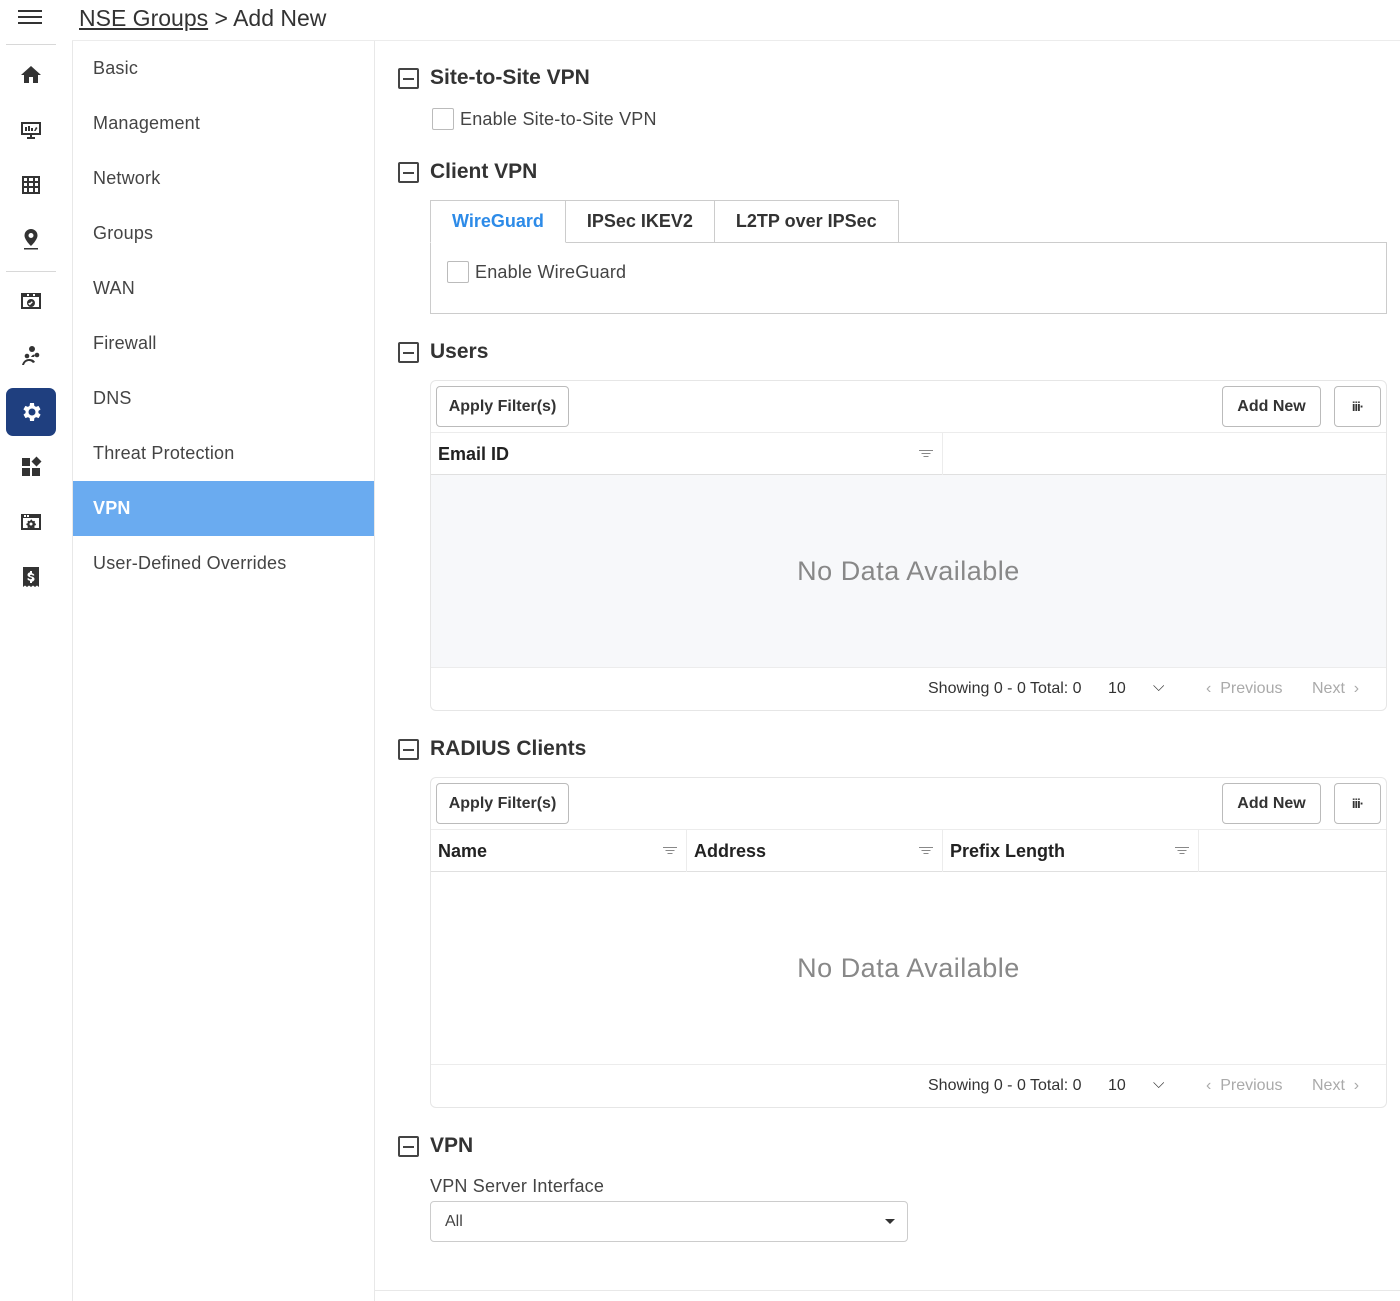 The height and width of the screenshot is (1301, 1400). I want to click on column-header-label: Email ID, so click(474, 453).